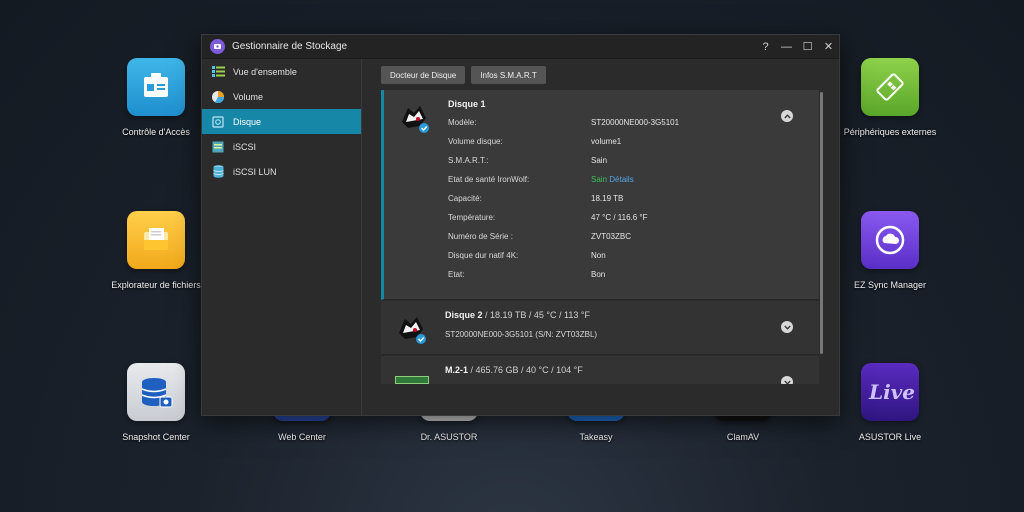  I want to click on disk-doctor-button: Docteur de Disque, so click(423, 75).